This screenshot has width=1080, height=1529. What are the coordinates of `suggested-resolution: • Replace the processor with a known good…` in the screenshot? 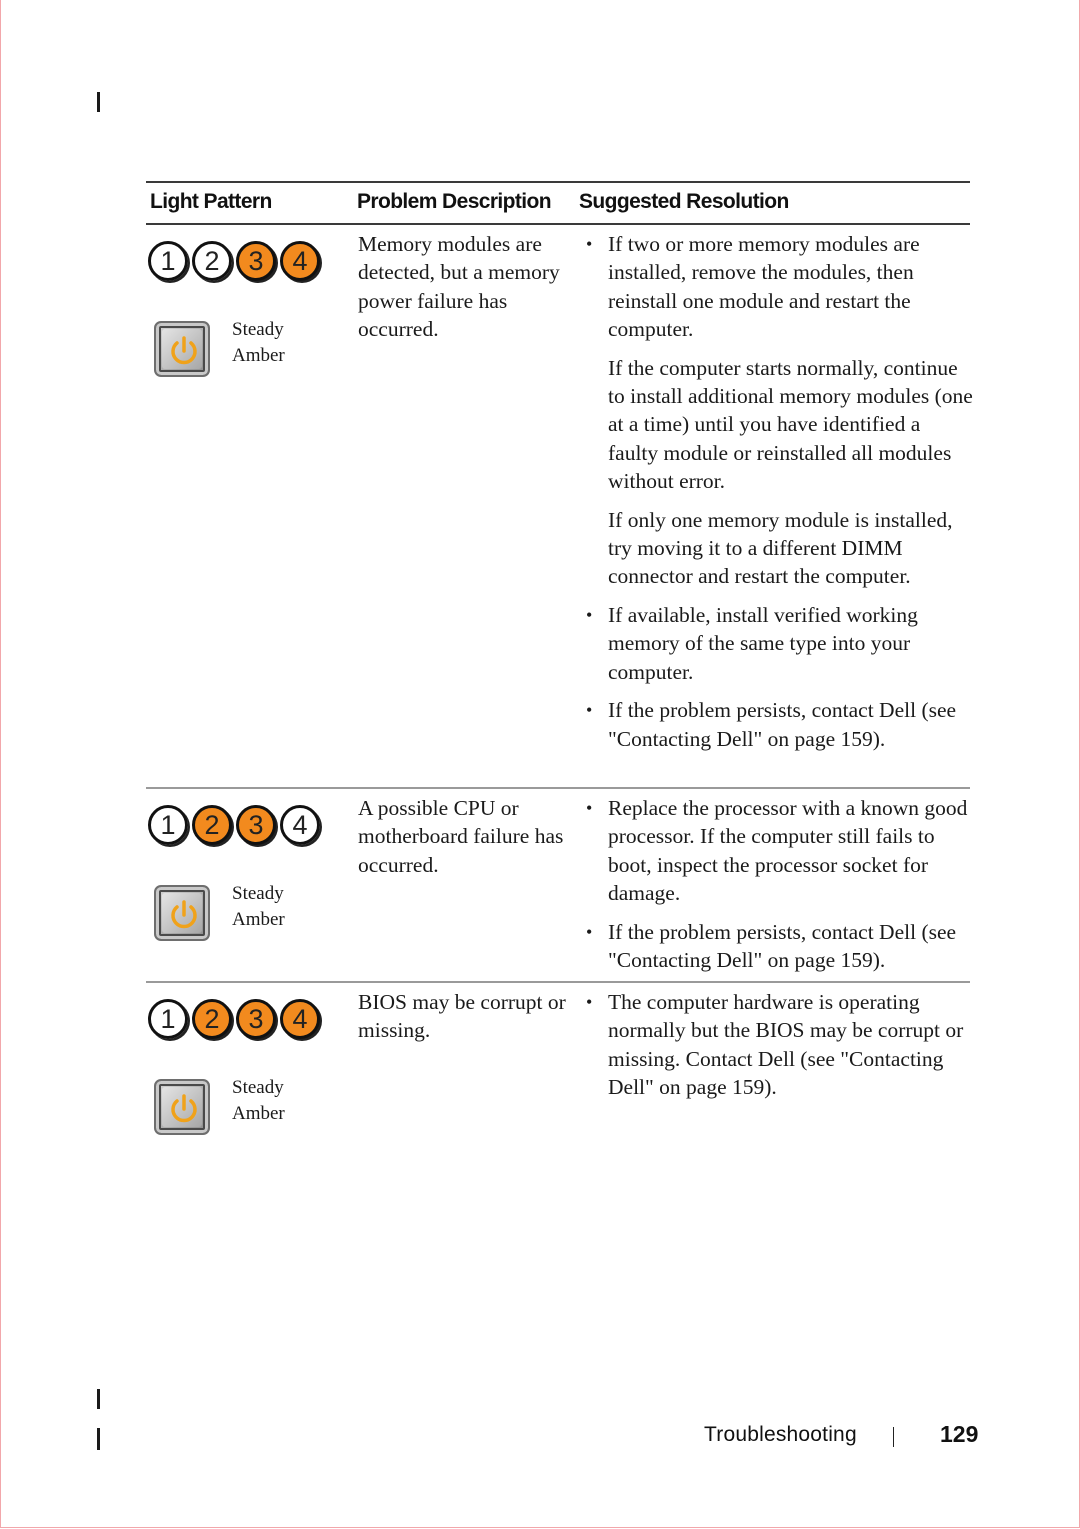 It's located at (777, 889).